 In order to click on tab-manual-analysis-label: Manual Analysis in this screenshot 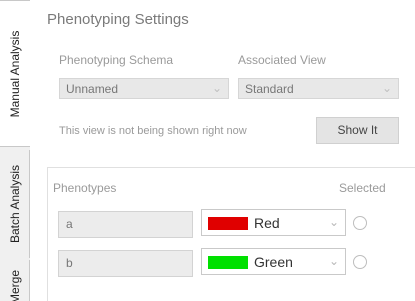, I will do `click(15, 73)`.